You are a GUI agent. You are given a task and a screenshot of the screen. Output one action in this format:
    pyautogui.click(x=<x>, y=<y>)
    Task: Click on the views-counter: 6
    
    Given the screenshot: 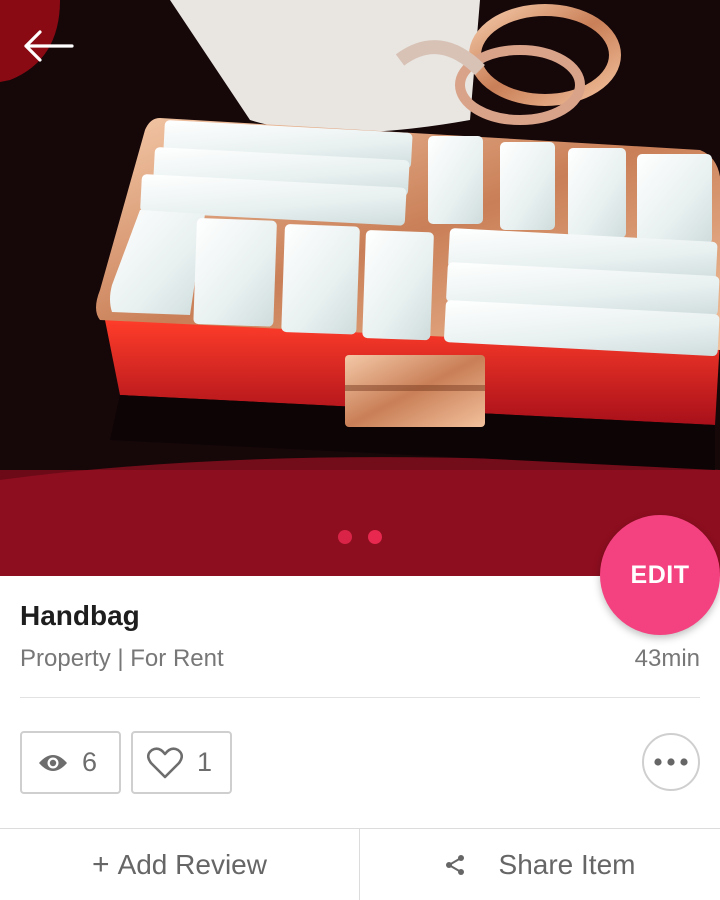 What is the action you would take?
    pyautogui.click(x=70, y=762)
    